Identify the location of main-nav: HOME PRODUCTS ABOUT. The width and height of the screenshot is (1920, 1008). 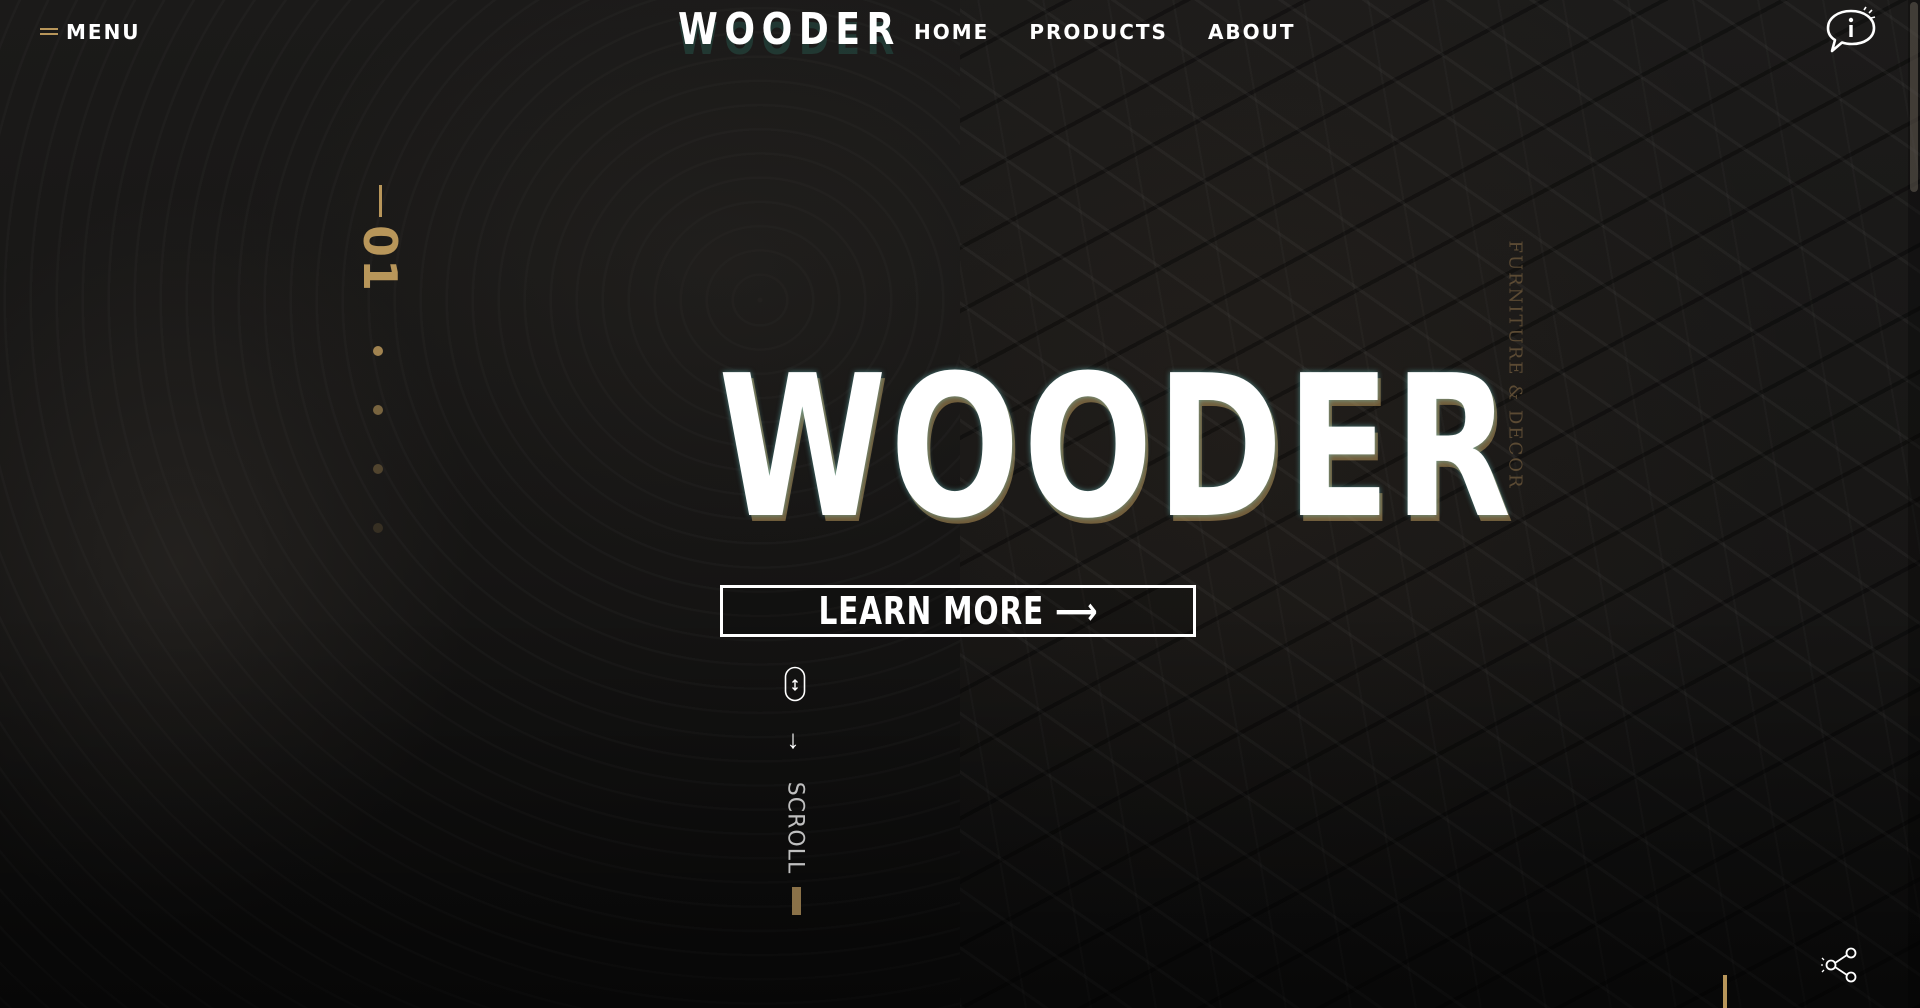
(1105, 32).